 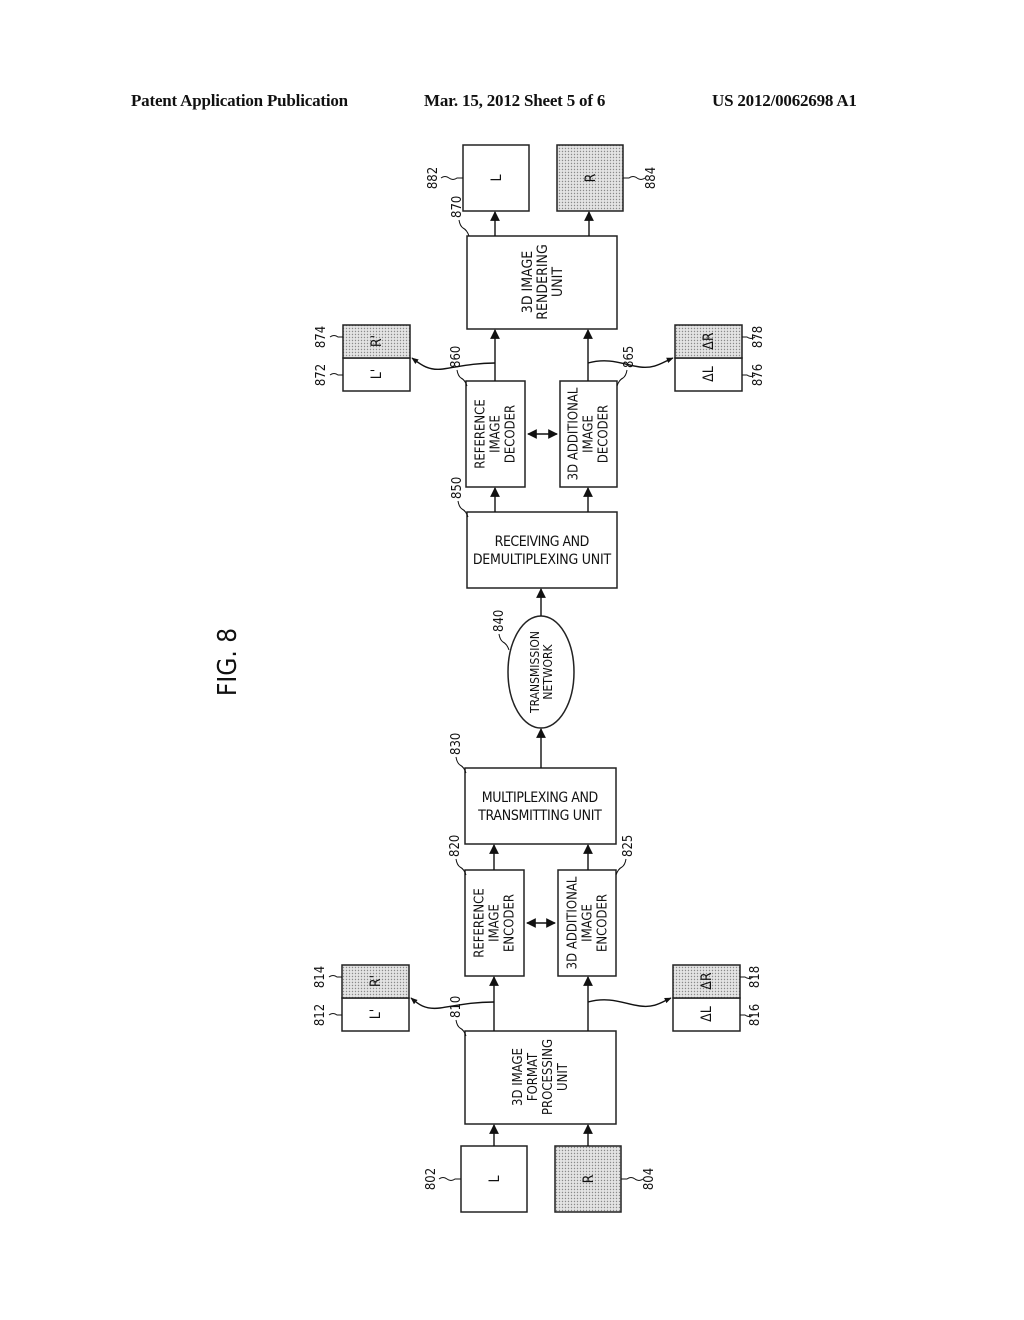 I want to click on ref-numeral-874: 874, so click(x=321, y=337).